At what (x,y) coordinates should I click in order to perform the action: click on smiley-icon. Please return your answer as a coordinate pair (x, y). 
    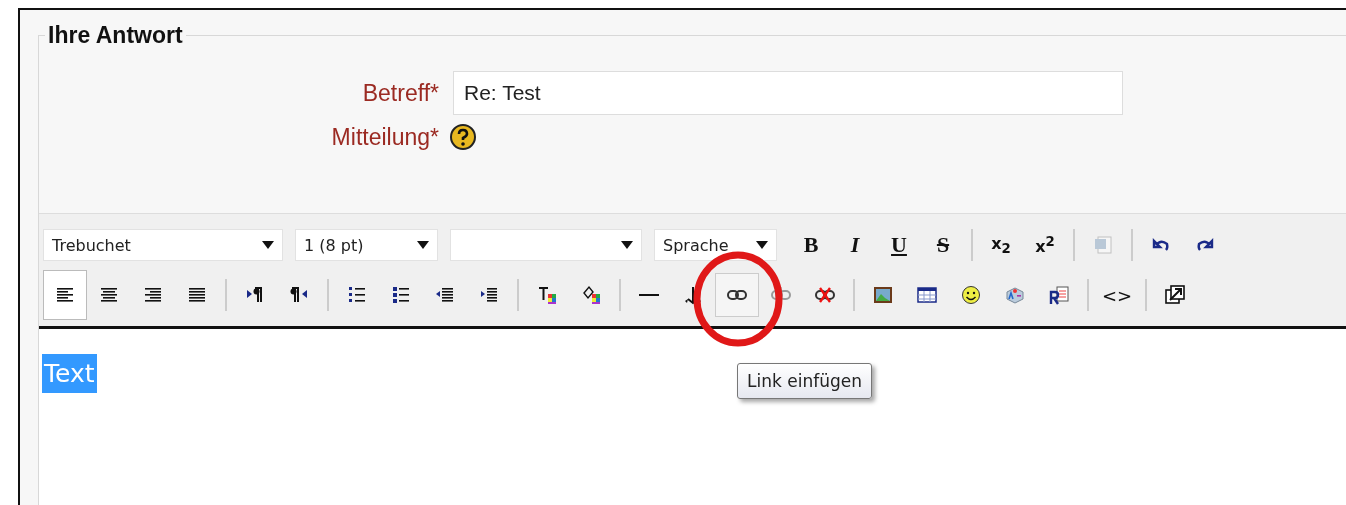
    Looking at the image, I should click on (971, 295).